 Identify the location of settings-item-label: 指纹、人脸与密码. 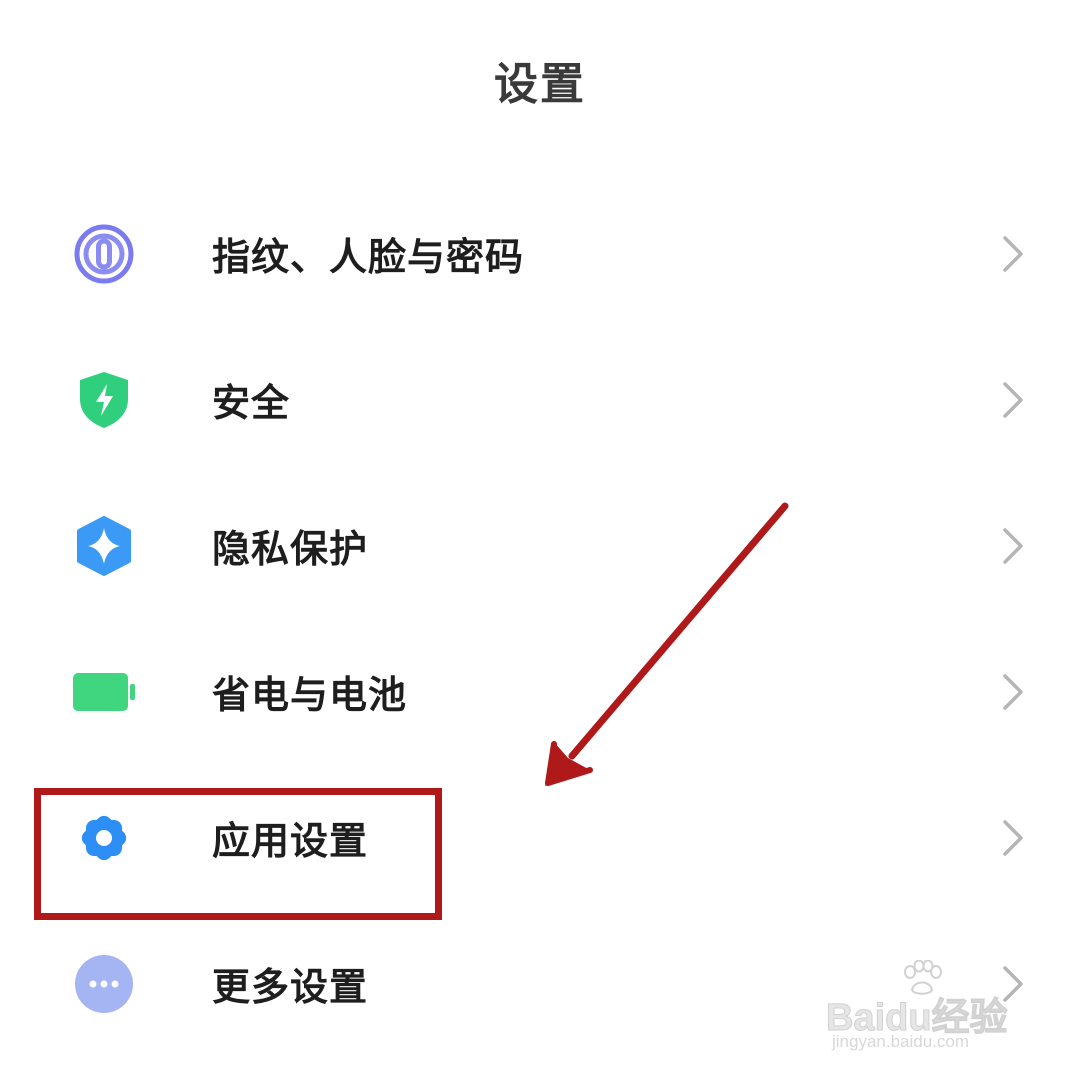
(368, 257).